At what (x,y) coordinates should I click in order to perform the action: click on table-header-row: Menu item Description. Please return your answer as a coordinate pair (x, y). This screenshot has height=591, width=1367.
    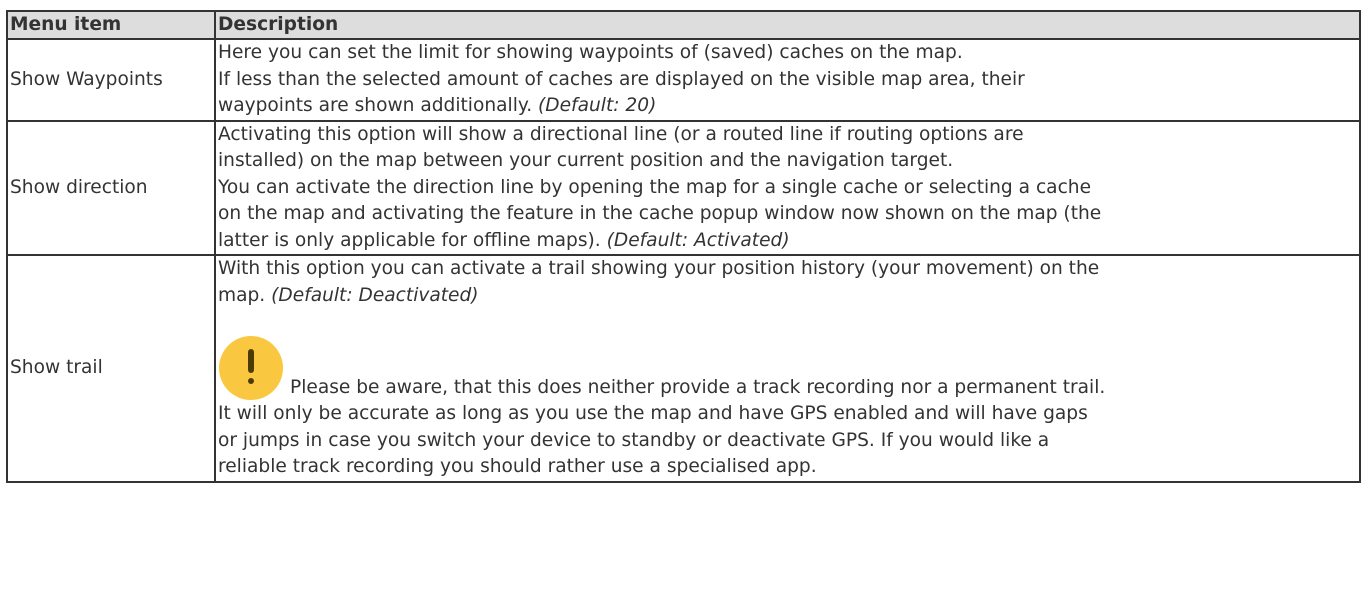
    Looking at the image, I should click on (683, 25).